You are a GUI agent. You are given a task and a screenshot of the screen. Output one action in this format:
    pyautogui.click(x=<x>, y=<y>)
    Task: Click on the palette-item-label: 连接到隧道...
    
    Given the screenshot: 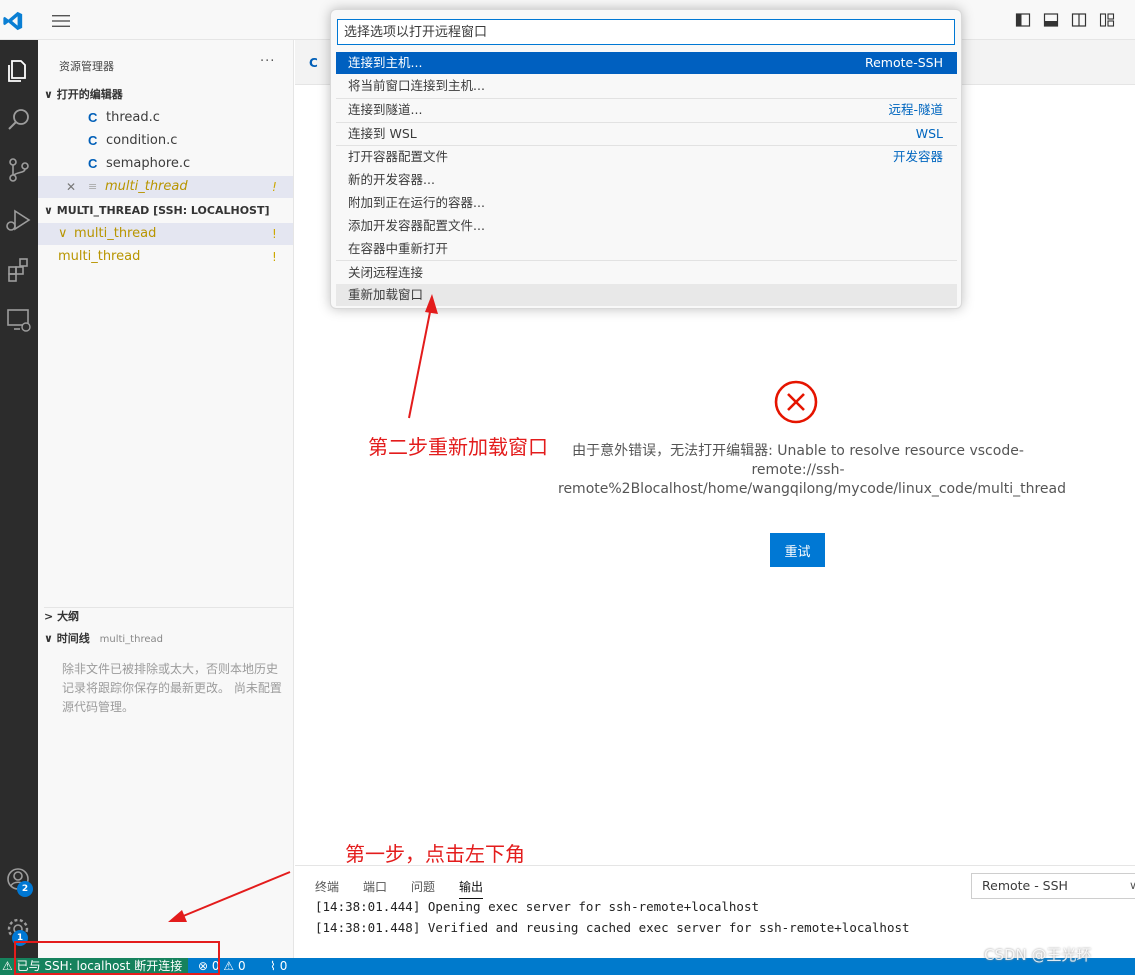 What is the action you would take?
    pyautogui.click(x=385, y=109)
    